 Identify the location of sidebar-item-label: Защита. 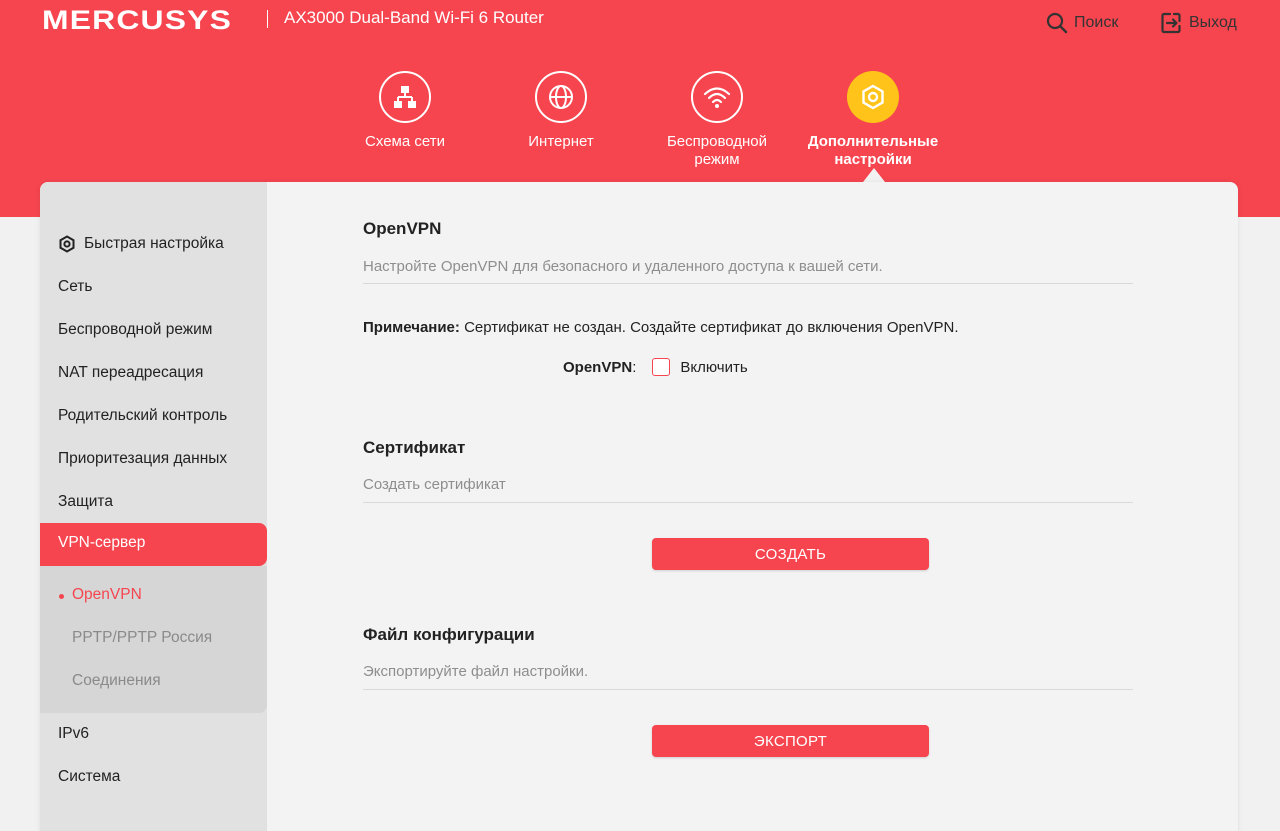
(85, 501).